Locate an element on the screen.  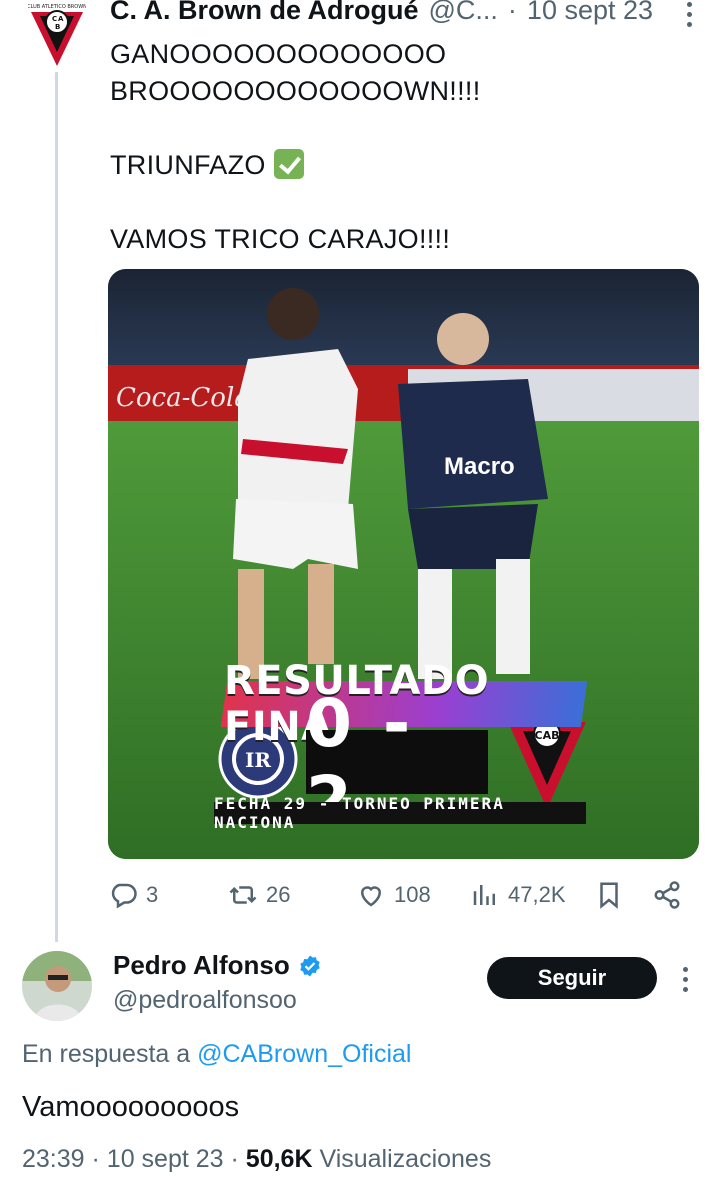
share-action is located at coordinates (667, 895).